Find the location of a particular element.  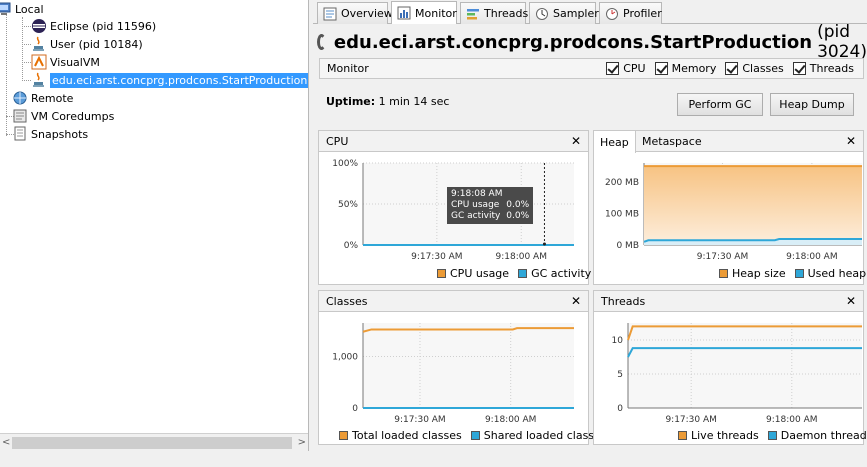

tree-node-user: User (pid 10184) is located at coordinates (87, 44).